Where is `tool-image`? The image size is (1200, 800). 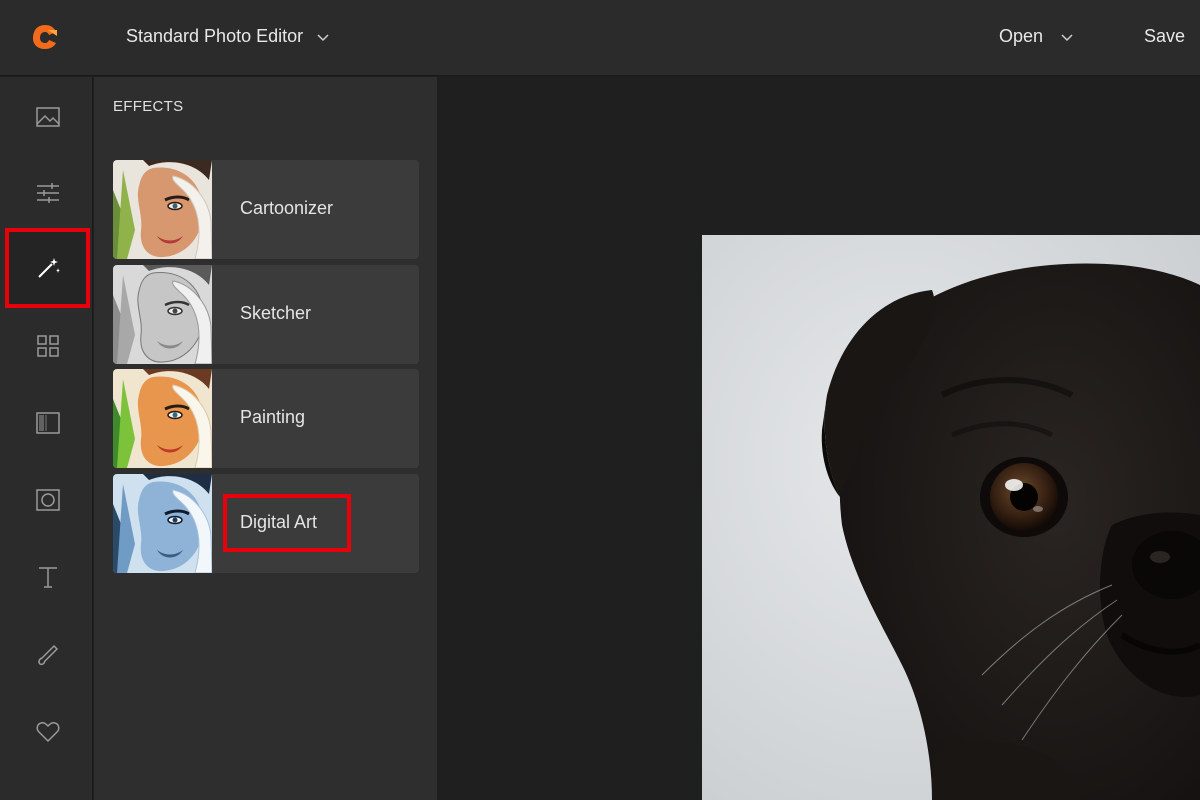
tool-image is located at coordinates (47, 117).